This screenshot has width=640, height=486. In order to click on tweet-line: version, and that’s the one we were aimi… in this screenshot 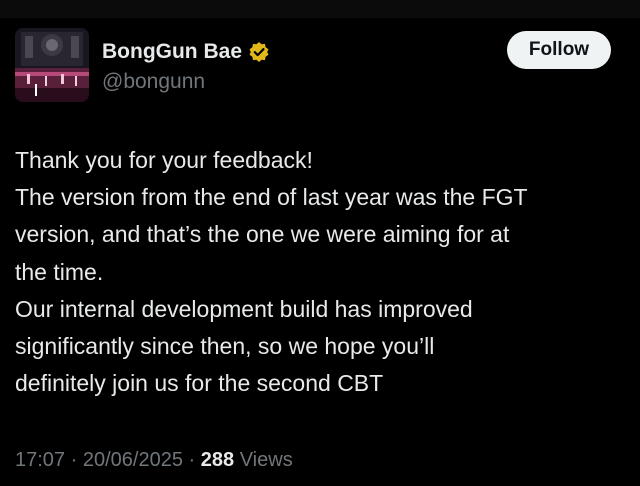, I will do `click(262, 234)`.